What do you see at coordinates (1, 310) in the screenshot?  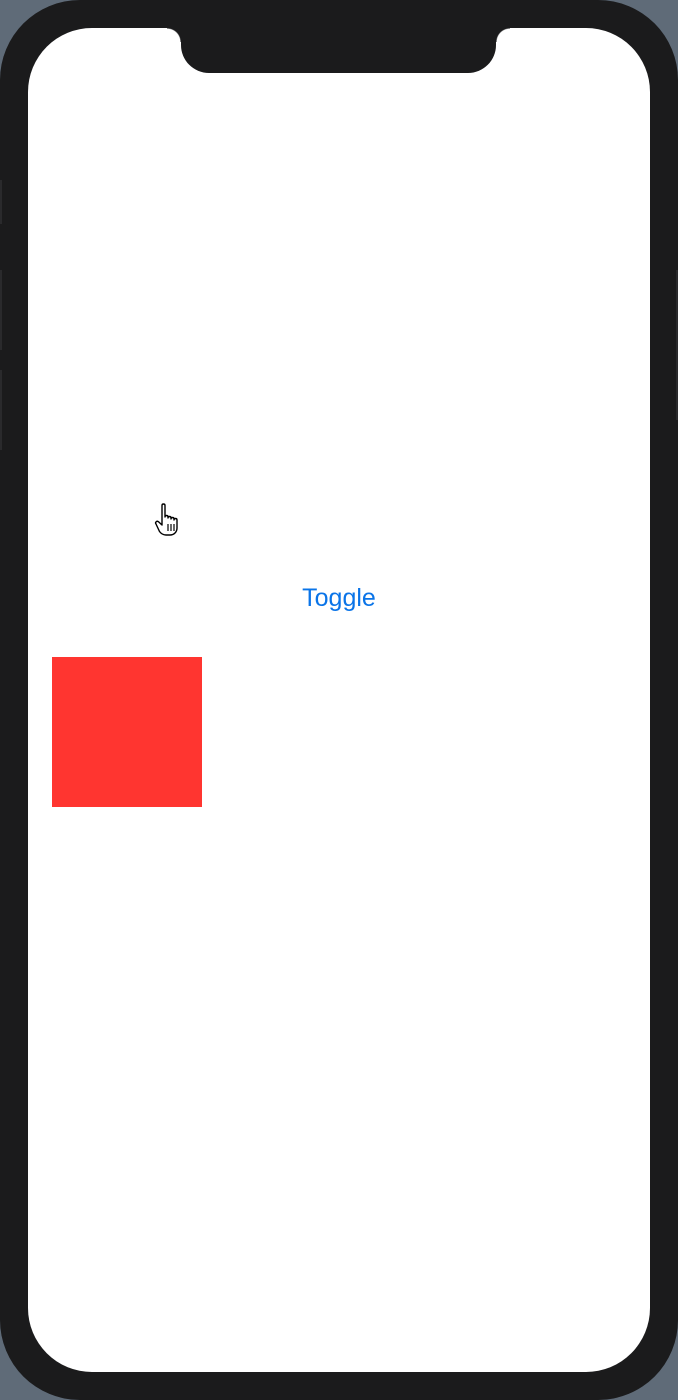 I see `volume-up-button` at bounding box center [1, 310].